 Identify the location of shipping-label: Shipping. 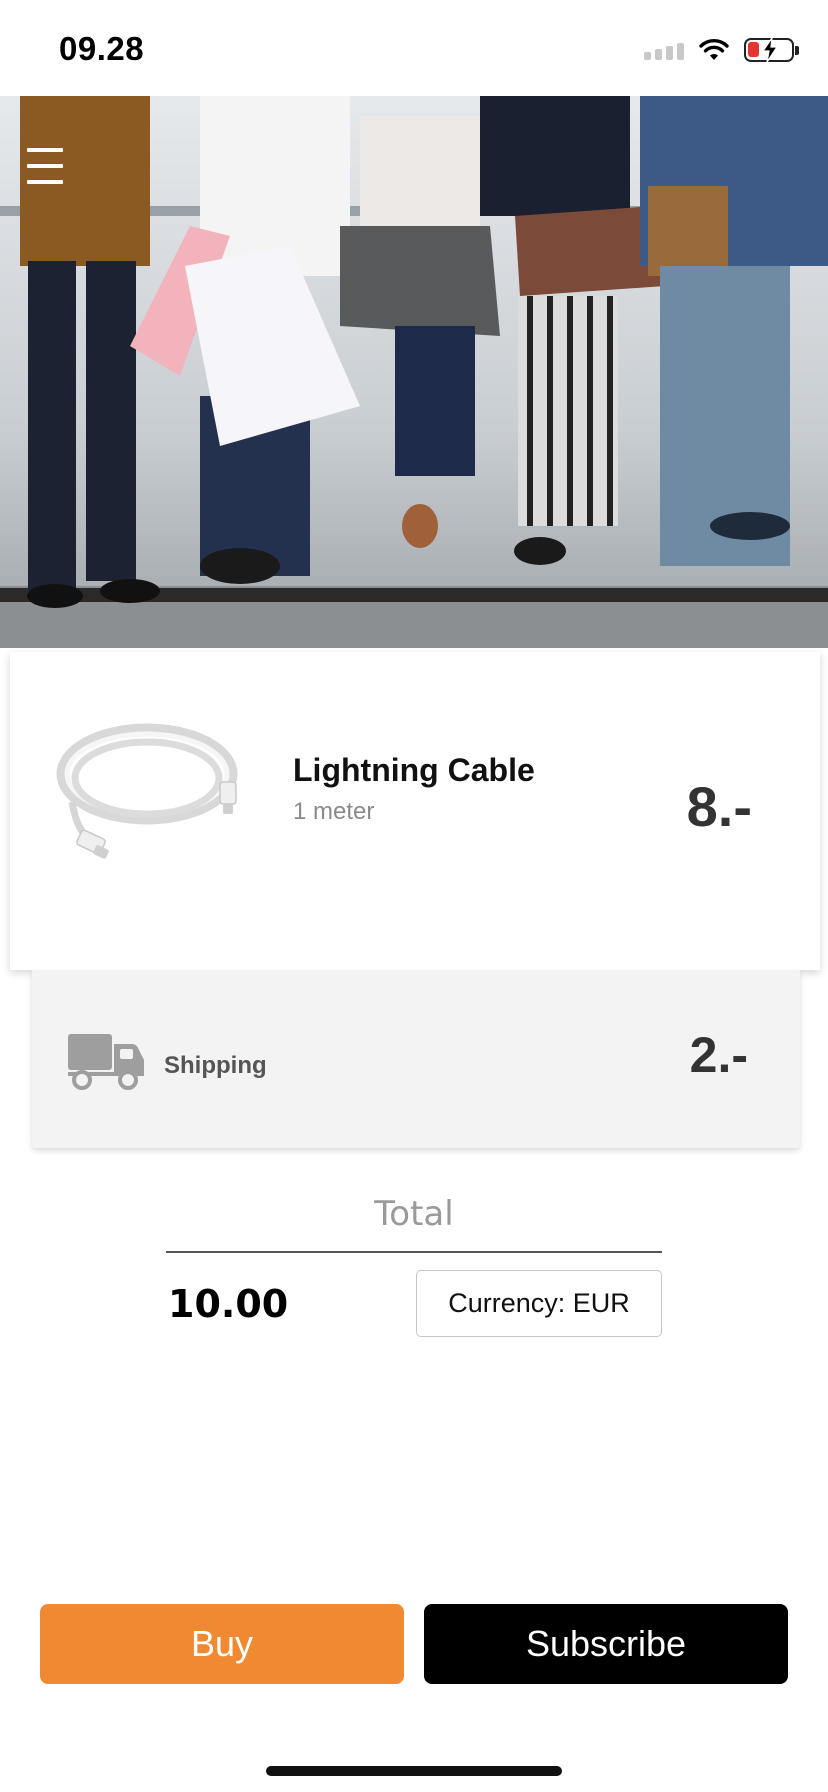
(215, 1065).